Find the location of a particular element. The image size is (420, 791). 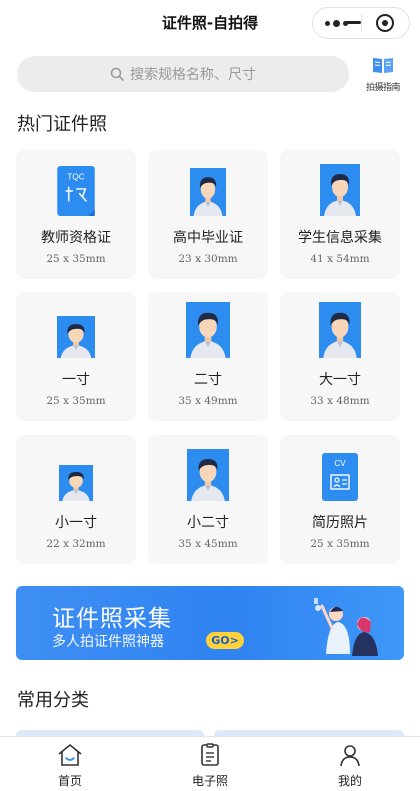

photo-spec-card: 大一寸 33 x 48mm is located at coordinates (340, 356).